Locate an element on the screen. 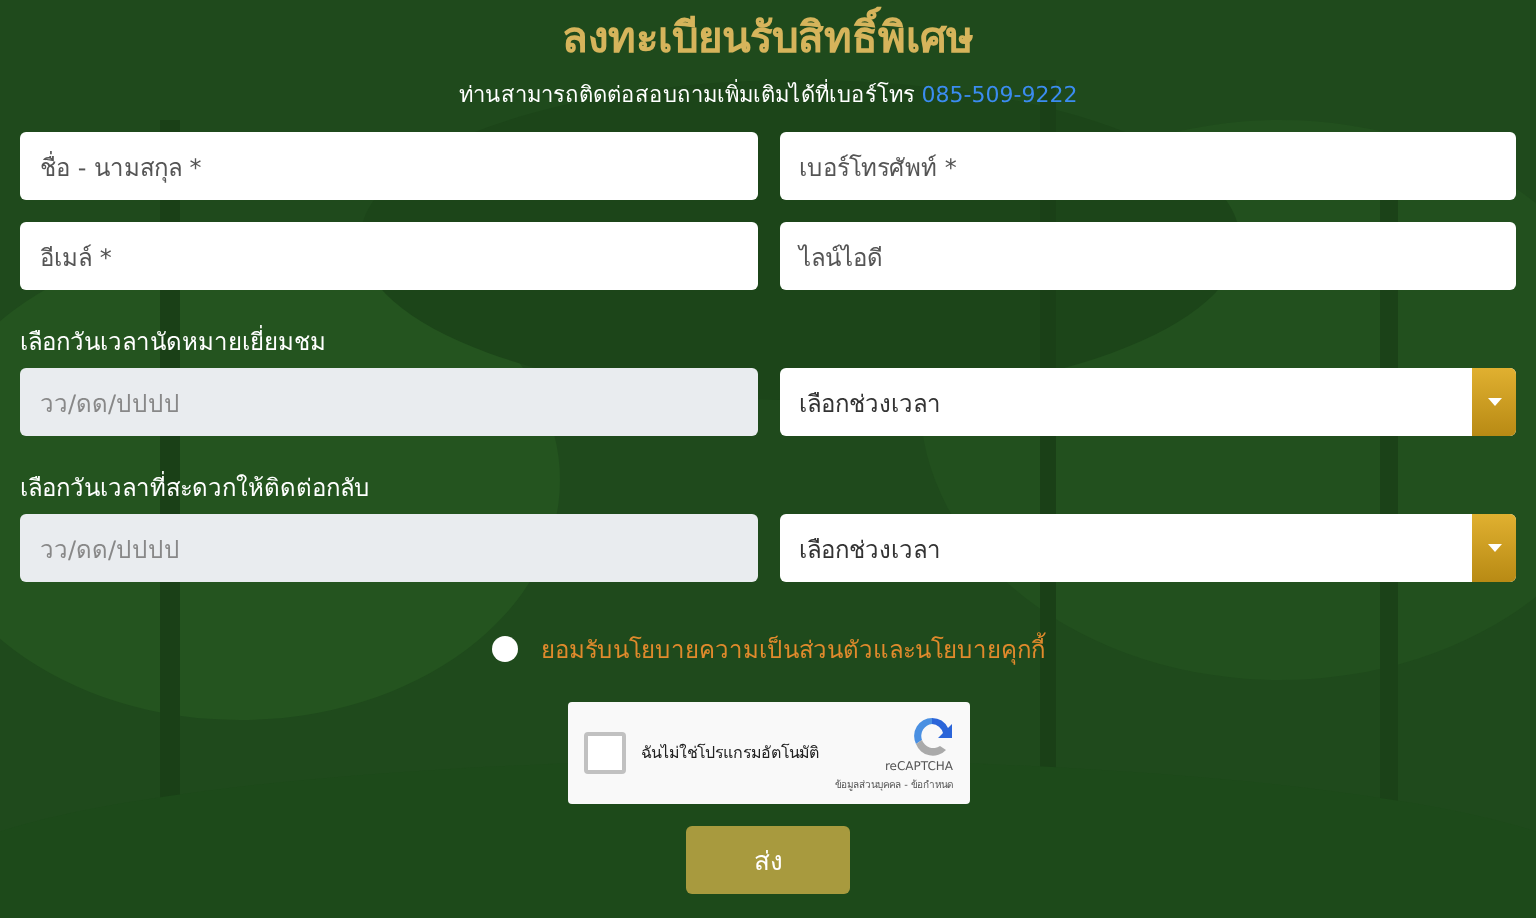  captcha-label: ฉันไม่ใช่โปรแกรมอัตโนมัติ is located at coordinates (730, 753).